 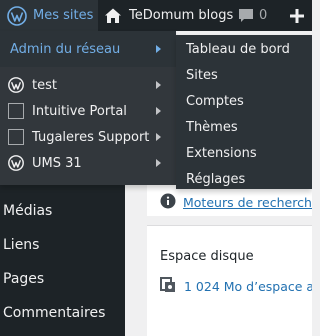 I want to click on sidebar-item-label: Médias, so click(x=28, y=211).